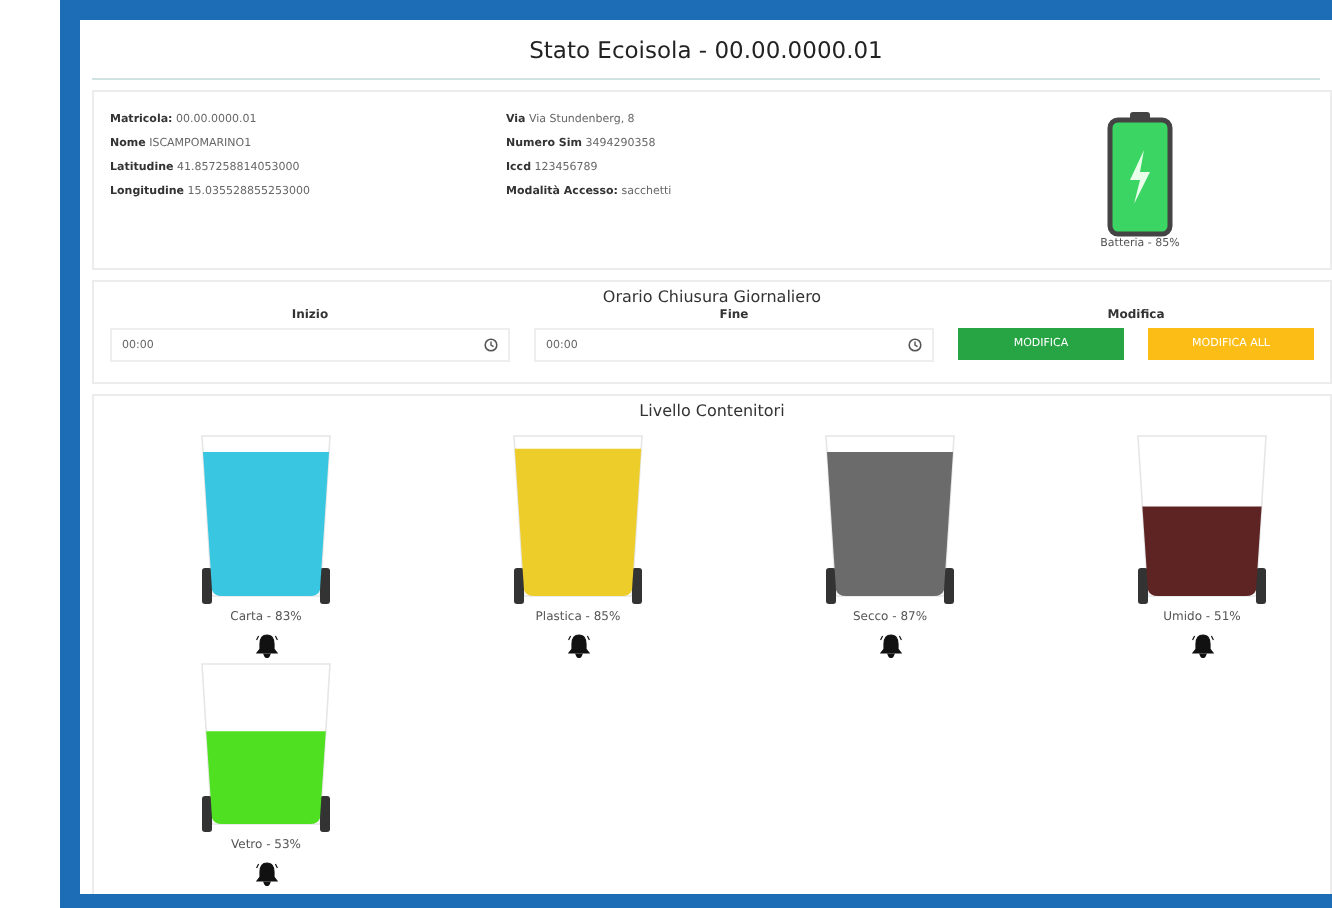  What do you see at coordinates (712, 411) in the screenshot?
I see `section-title: Livello Contenitori` at bounding box center [712, 411].